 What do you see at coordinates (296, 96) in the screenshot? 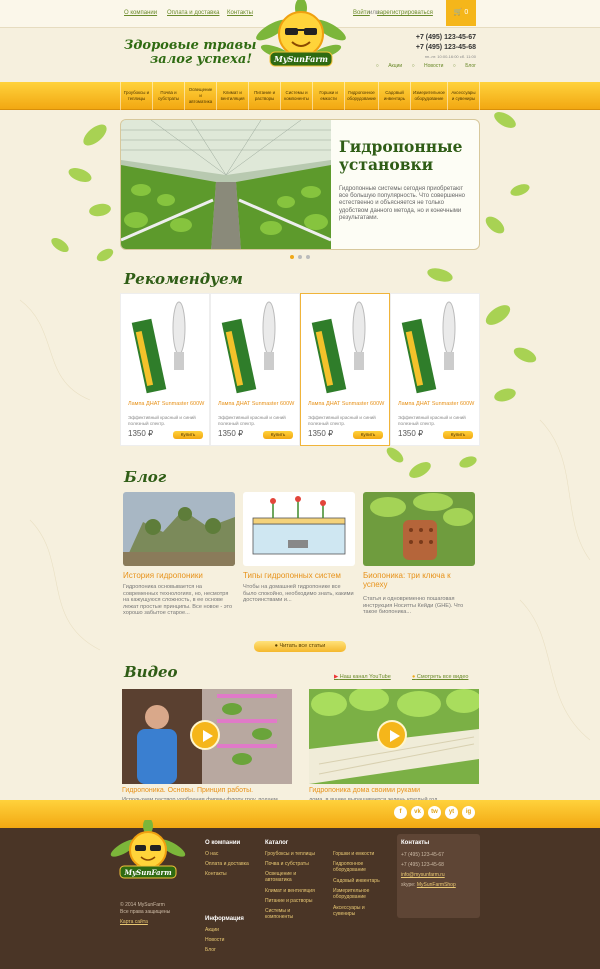
I see `nav-item-systems: Системы и компоненты` at bounding box center [296, 96].